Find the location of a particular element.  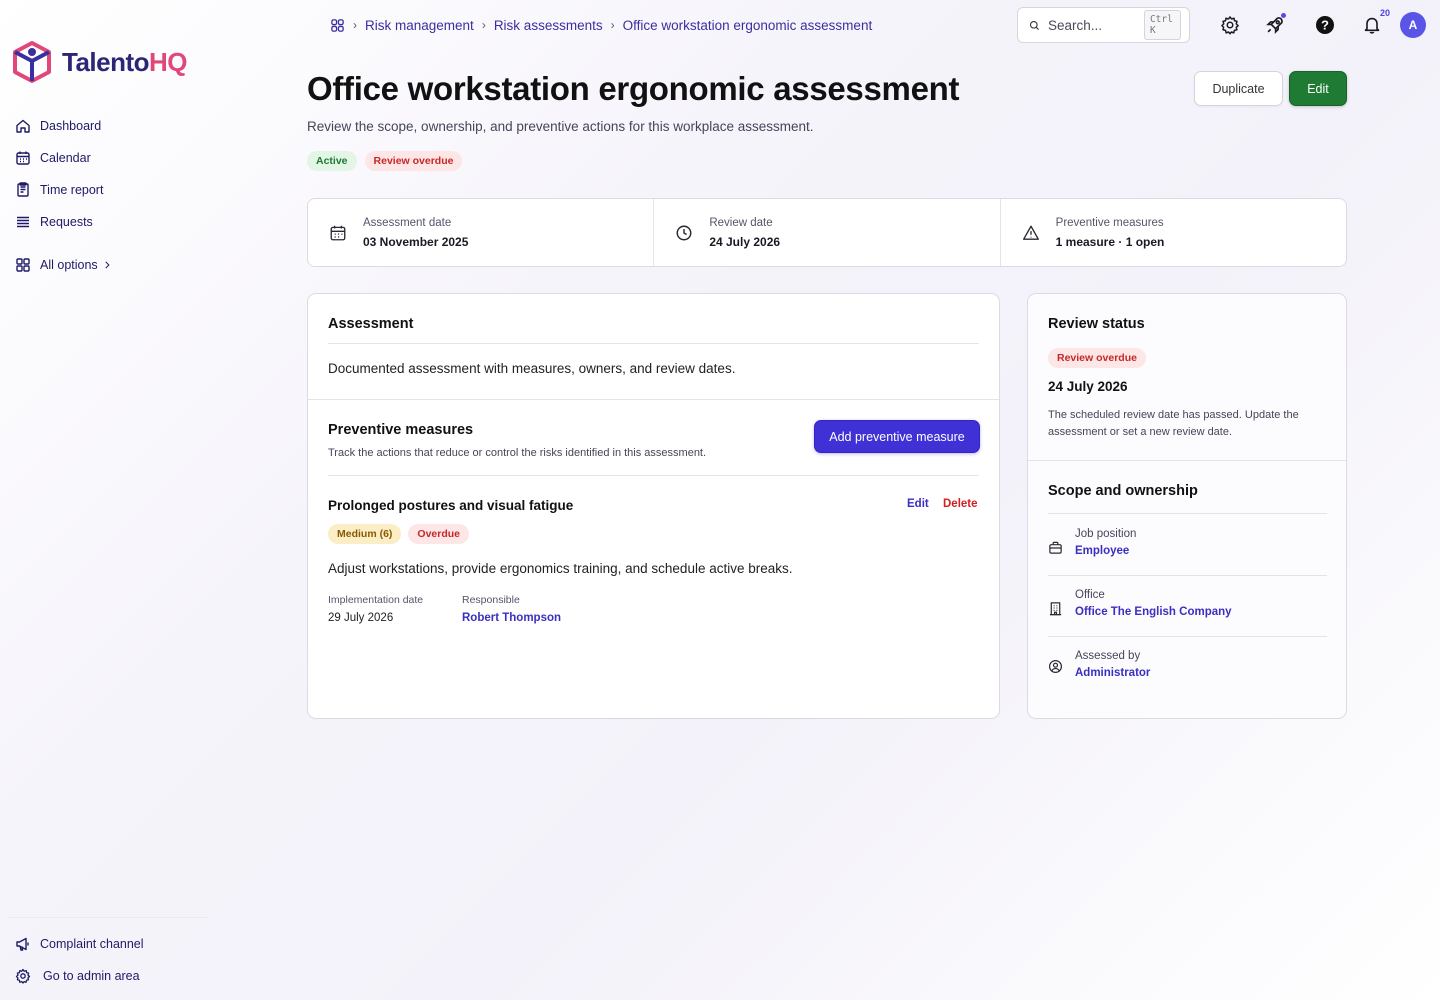

measure-delete-link: Delete is located at coordinates (960, 504).